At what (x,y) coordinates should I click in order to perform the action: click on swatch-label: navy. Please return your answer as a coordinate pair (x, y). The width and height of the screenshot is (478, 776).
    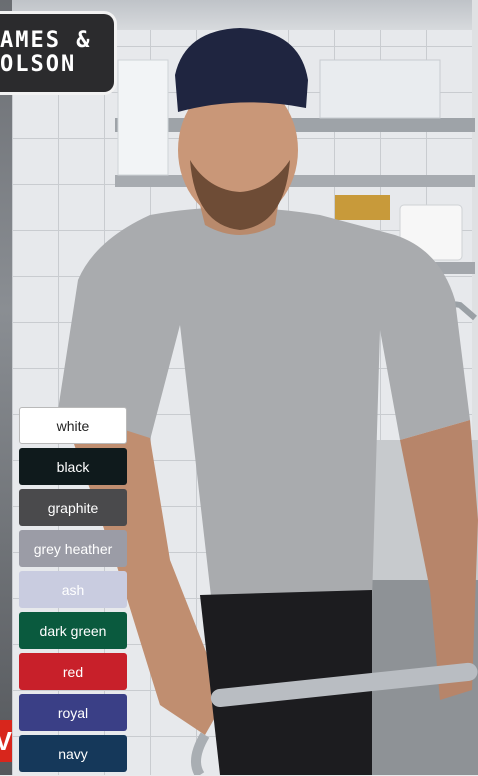
    Looking at the image, I should click on (73, 753).